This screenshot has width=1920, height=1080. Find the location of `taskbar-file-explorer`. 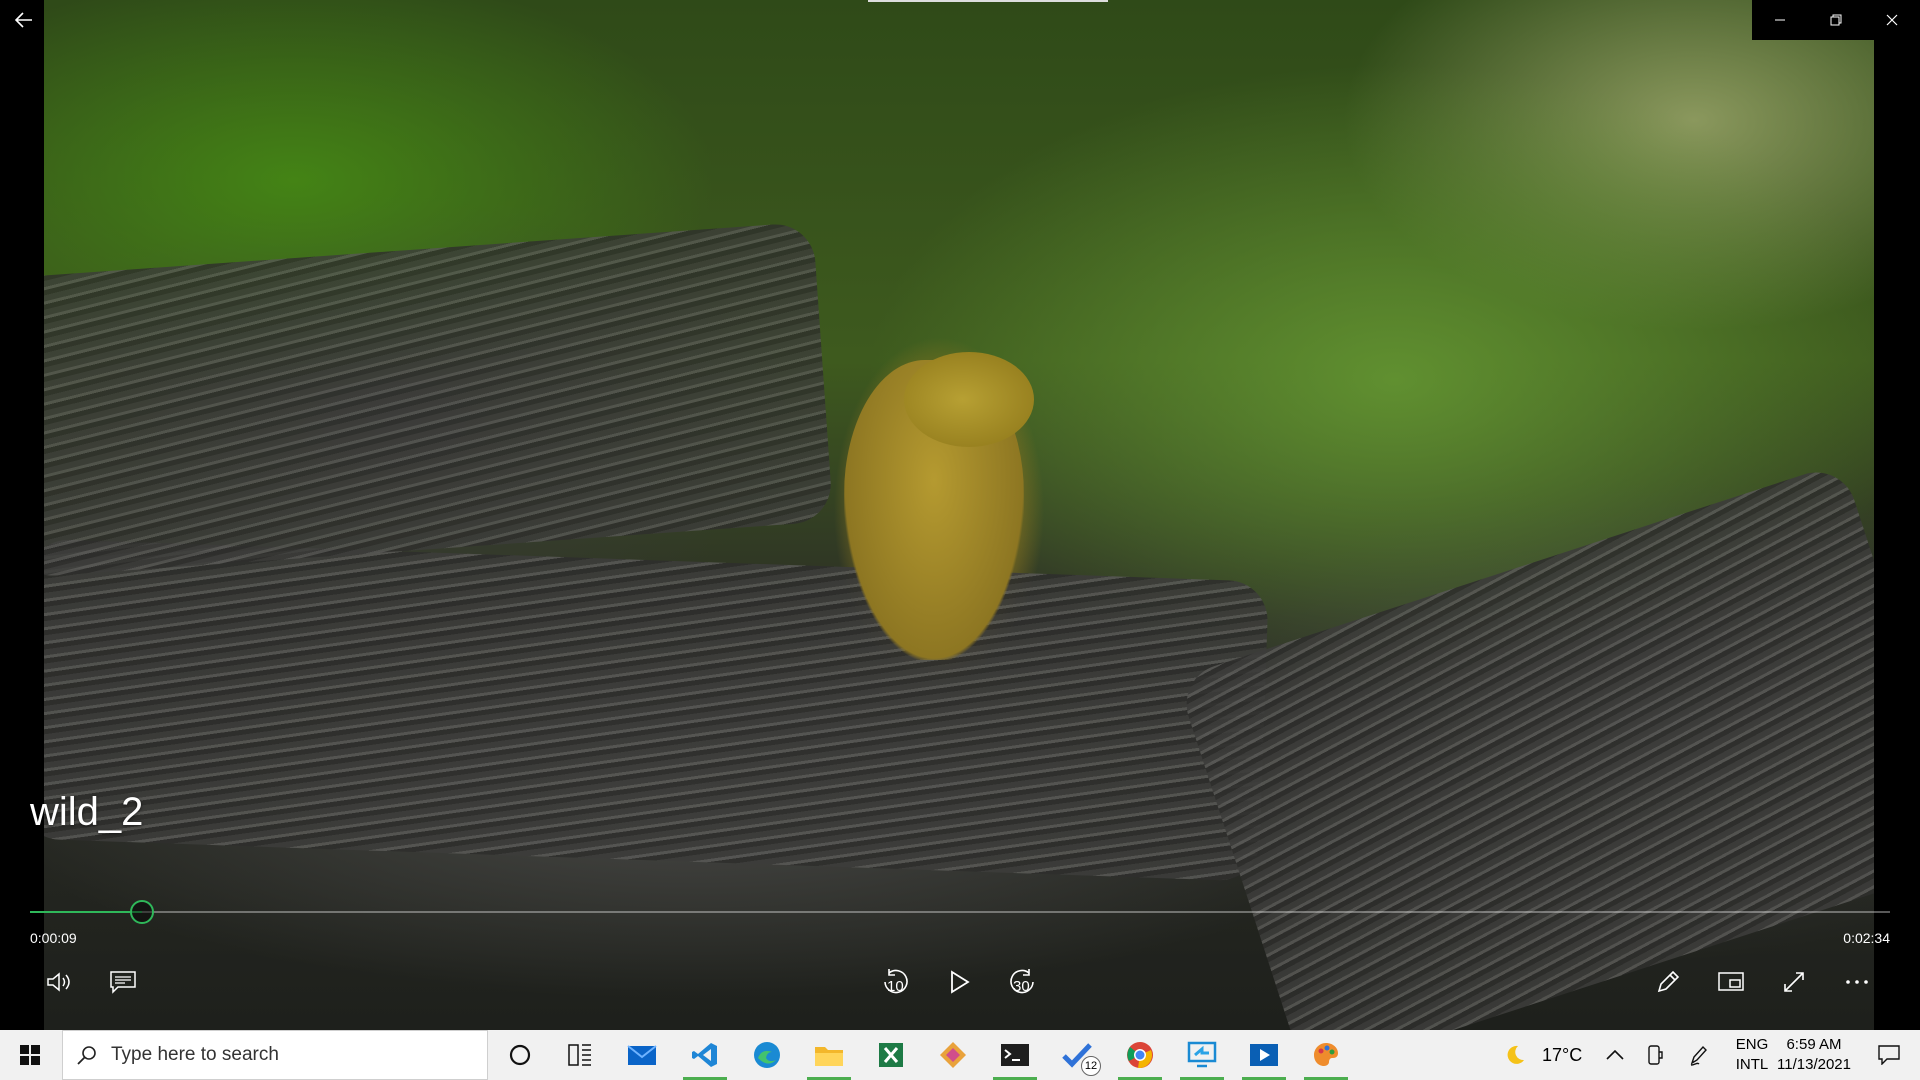

taskbar-file-explorer is located at coordinates (829, 1055).